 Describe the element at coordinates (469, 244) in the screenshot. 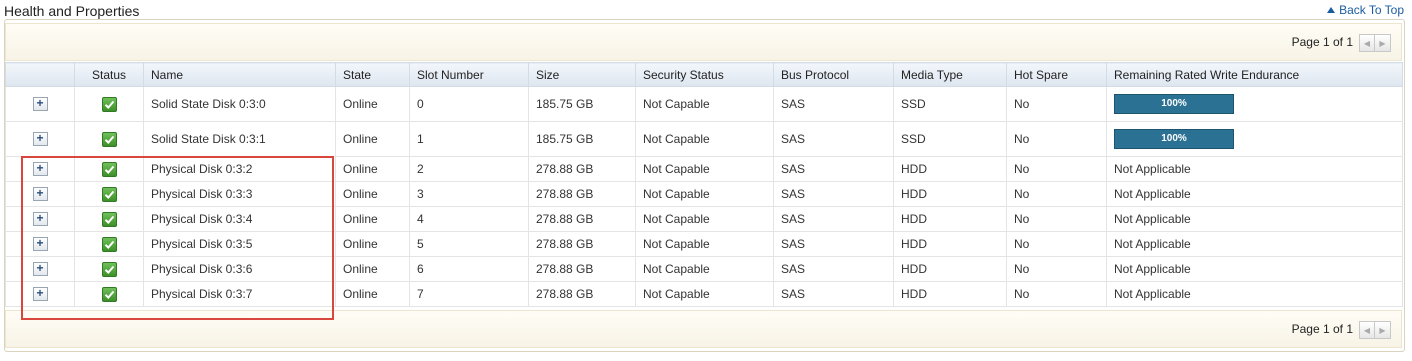

I see `slot-cell: 5` at that location.